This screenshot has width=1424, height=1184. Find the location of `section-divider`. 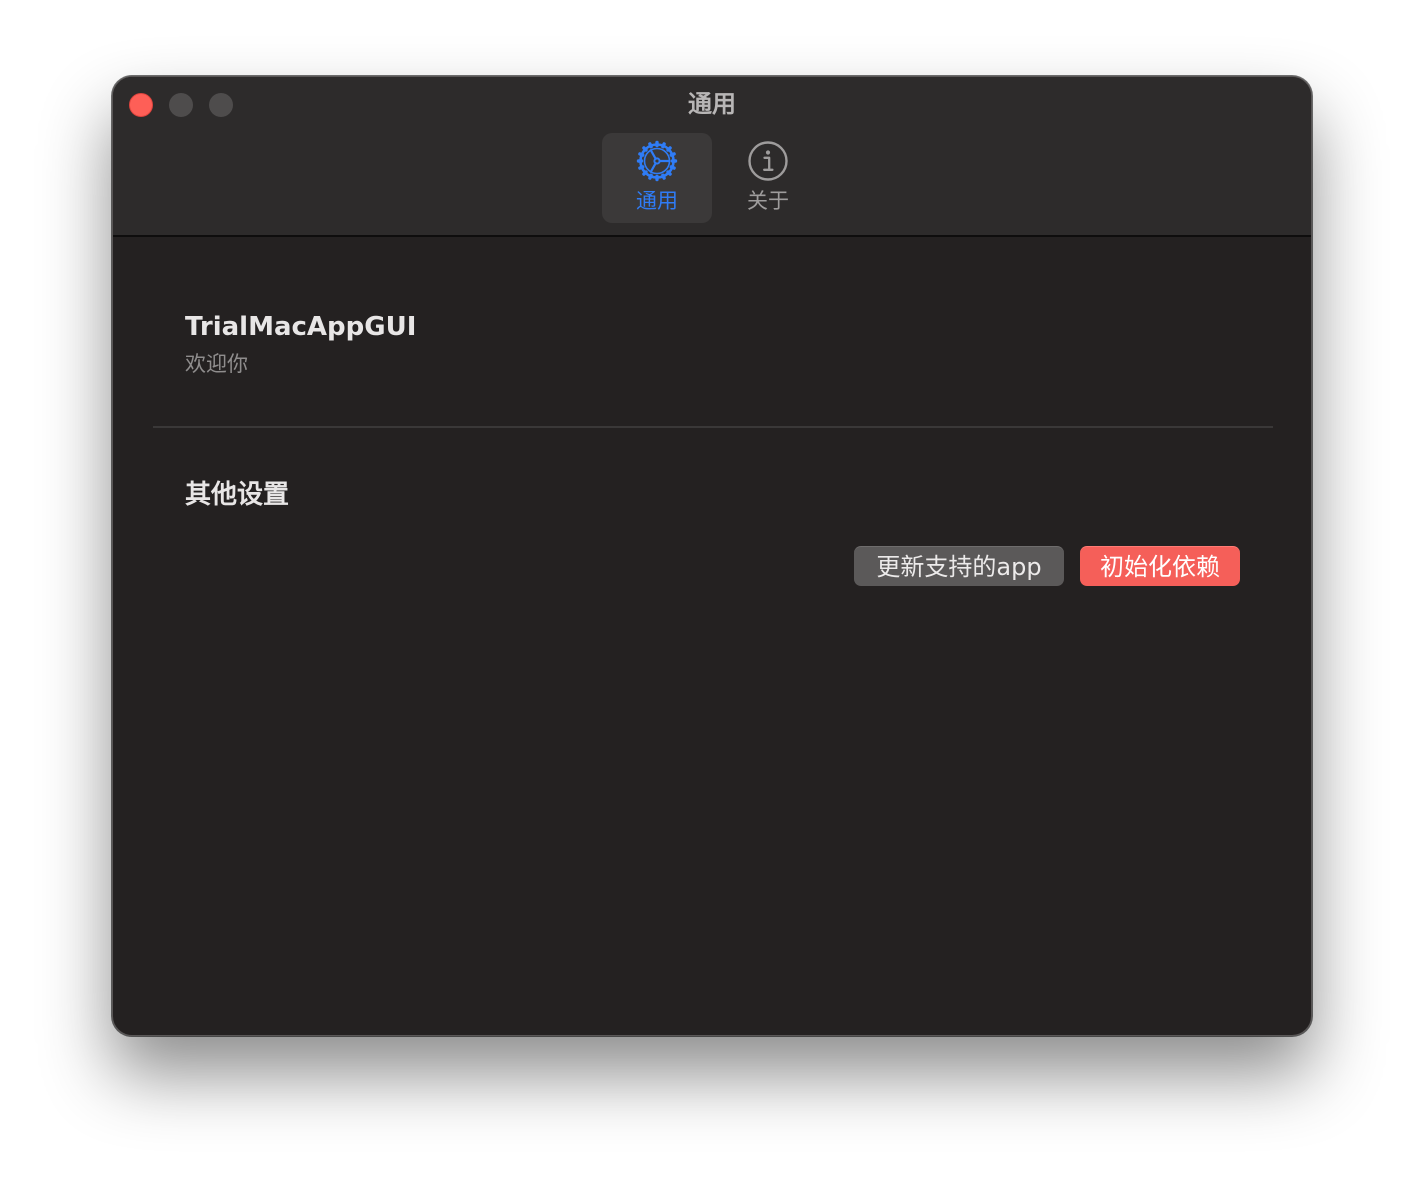

section-divider is located at coordinates (713, 427).